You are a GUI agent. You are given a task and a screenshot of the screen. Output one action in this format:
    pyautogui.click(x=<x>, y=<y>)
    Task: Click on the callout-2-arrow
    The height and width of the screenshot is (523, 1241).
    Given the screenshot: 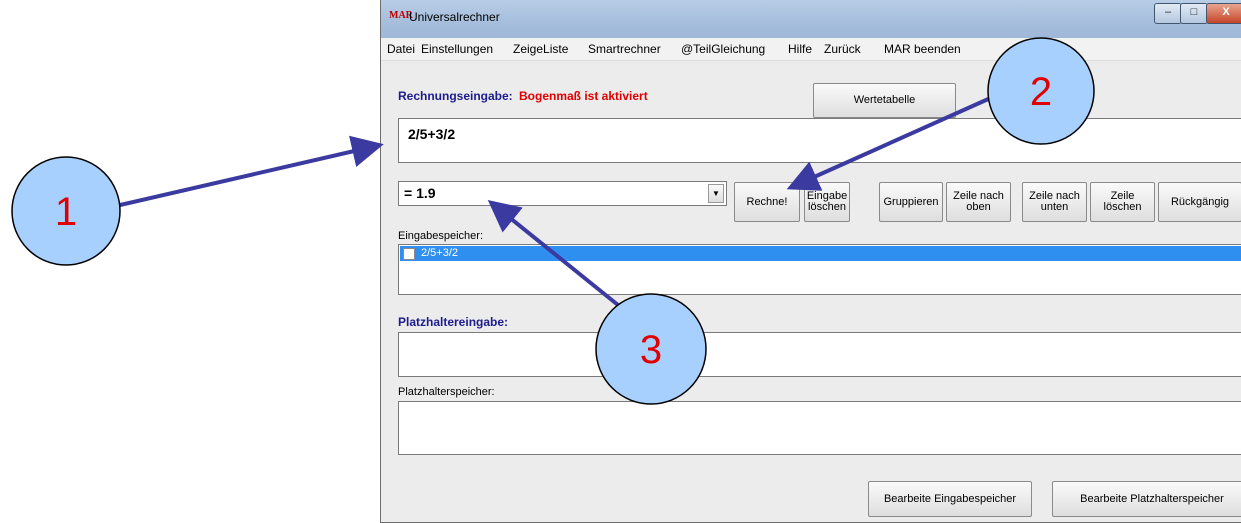 What is the action you would take?
    pyautogui.click(x=891, y=142)
    